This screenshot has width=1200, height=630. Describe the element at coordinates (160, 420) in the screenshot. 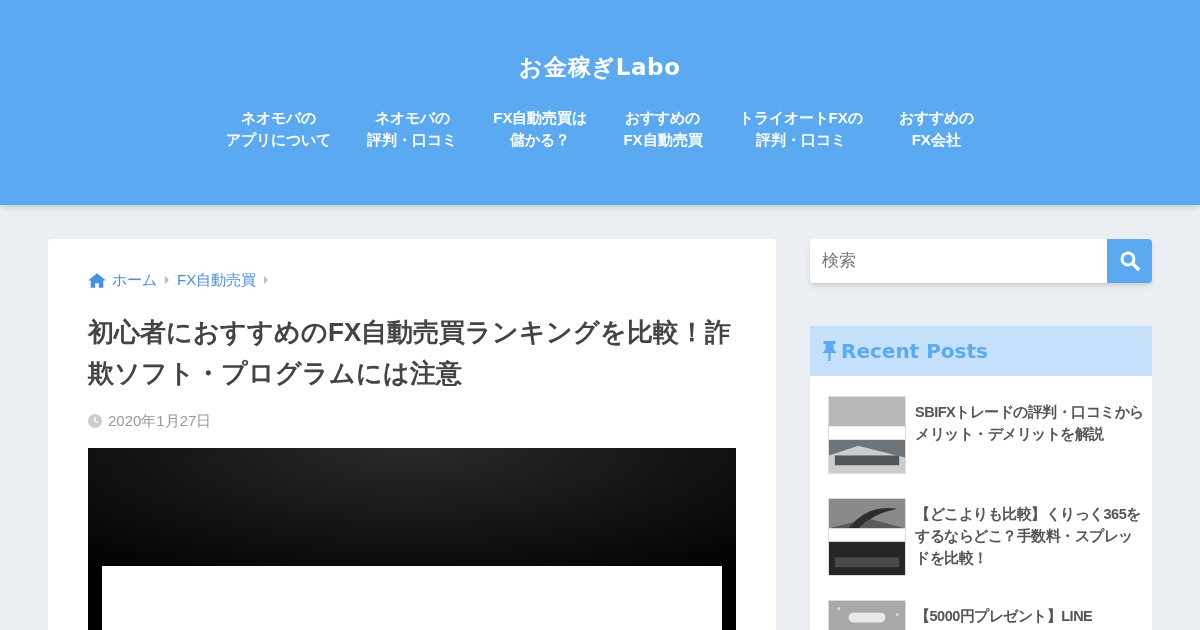

I see `post-date: 2020年1月27日` at that location.